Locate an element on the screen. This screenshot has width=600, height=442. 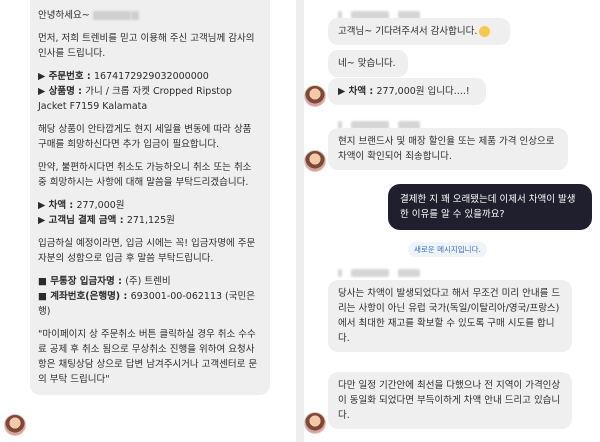
agent-message: 네~ 맞습니다. is located at coordinates (368, 63).